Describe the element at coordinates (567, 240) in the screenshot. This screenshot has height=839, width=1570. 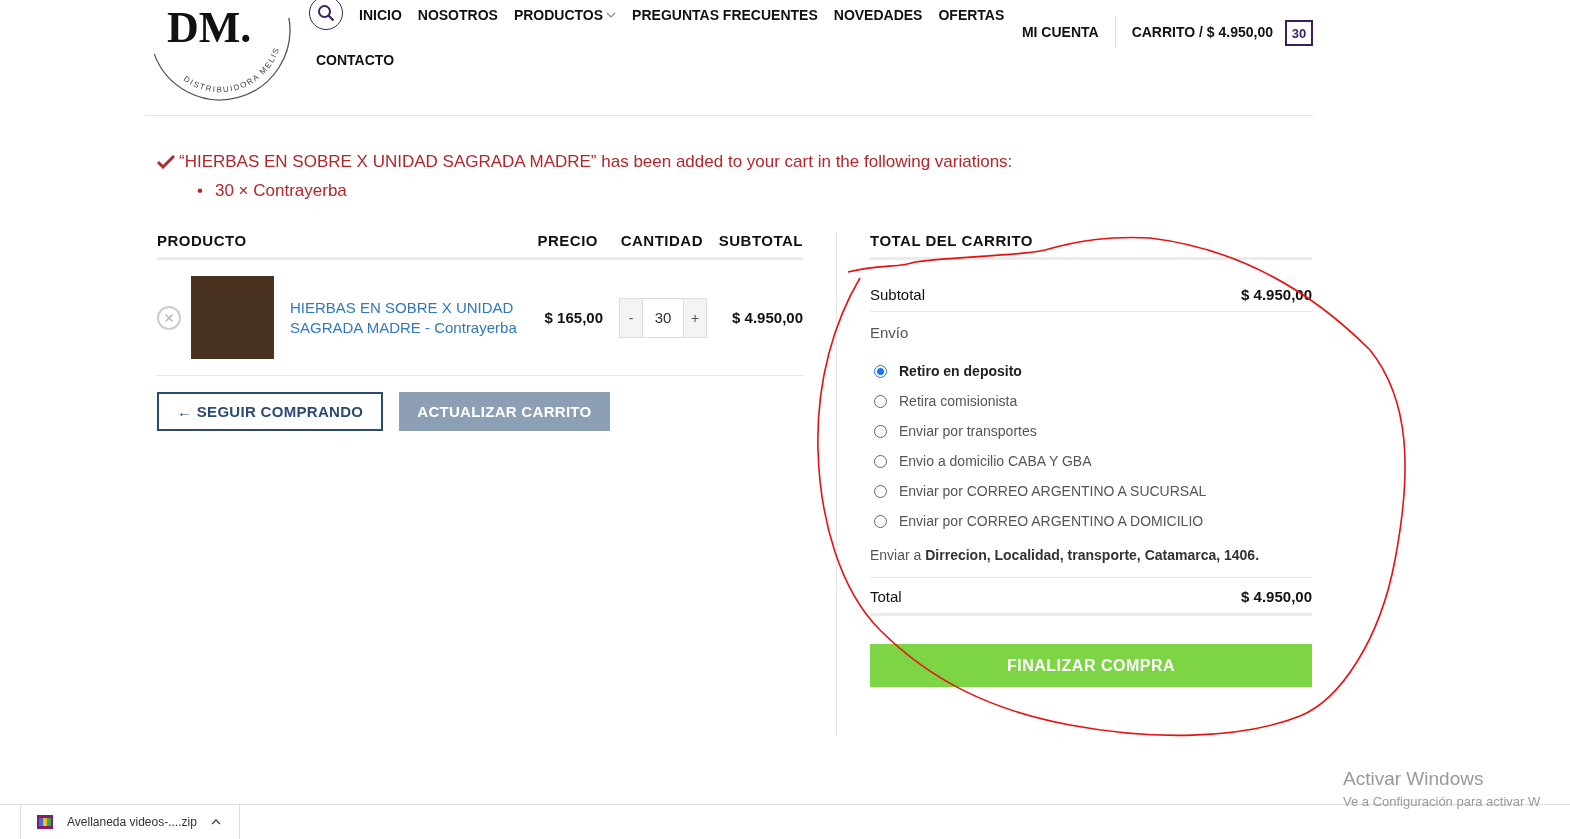
I see `column-header: PRECIO` at that location.